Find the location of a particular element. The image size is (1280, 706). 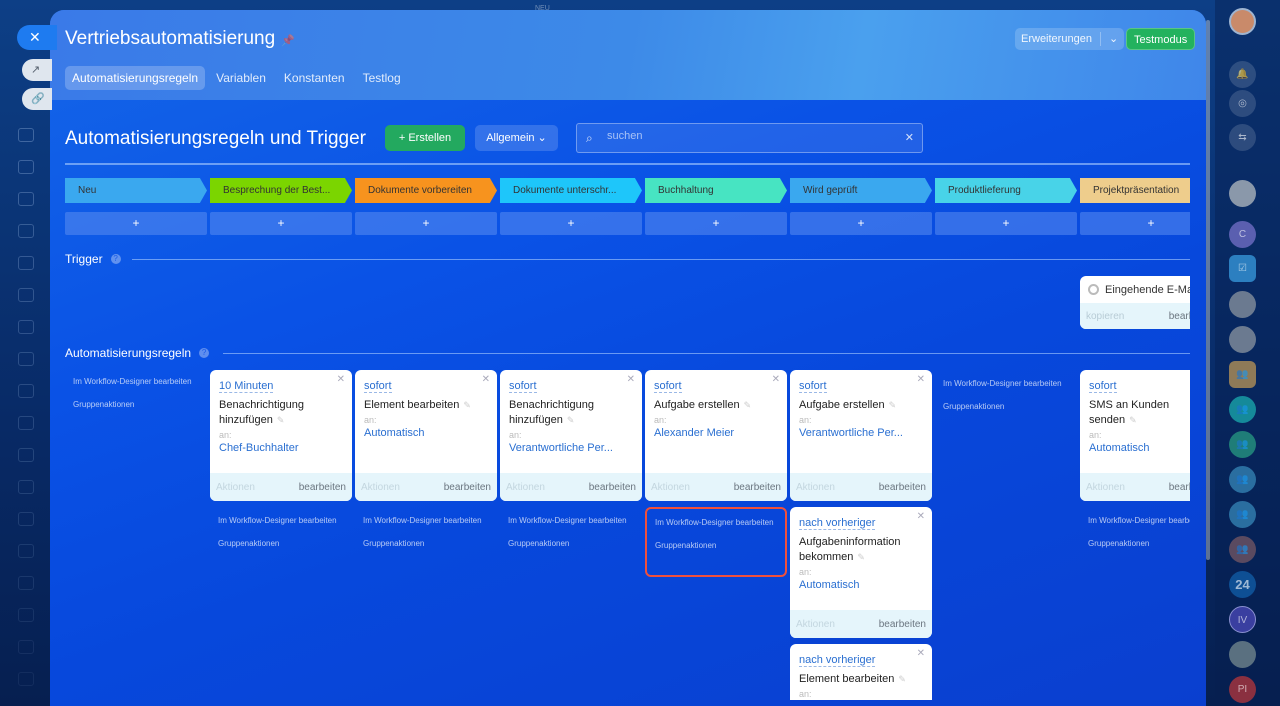

test-mode-button: Testmodus is located at coordinates (1161, 39).